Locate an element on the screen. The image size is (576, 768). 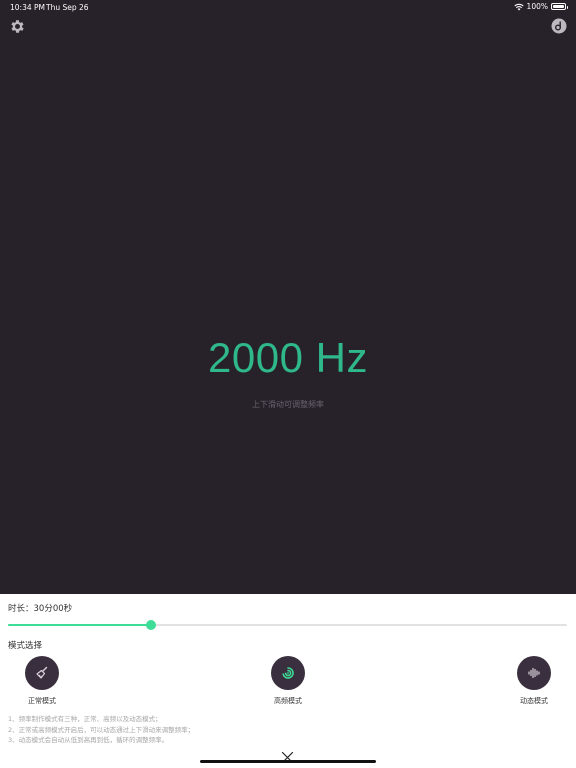
note-line: 2、正常或高频模式开启后，可以动态通过上下滑动来调整频率； is located at coordinates (101, 729).